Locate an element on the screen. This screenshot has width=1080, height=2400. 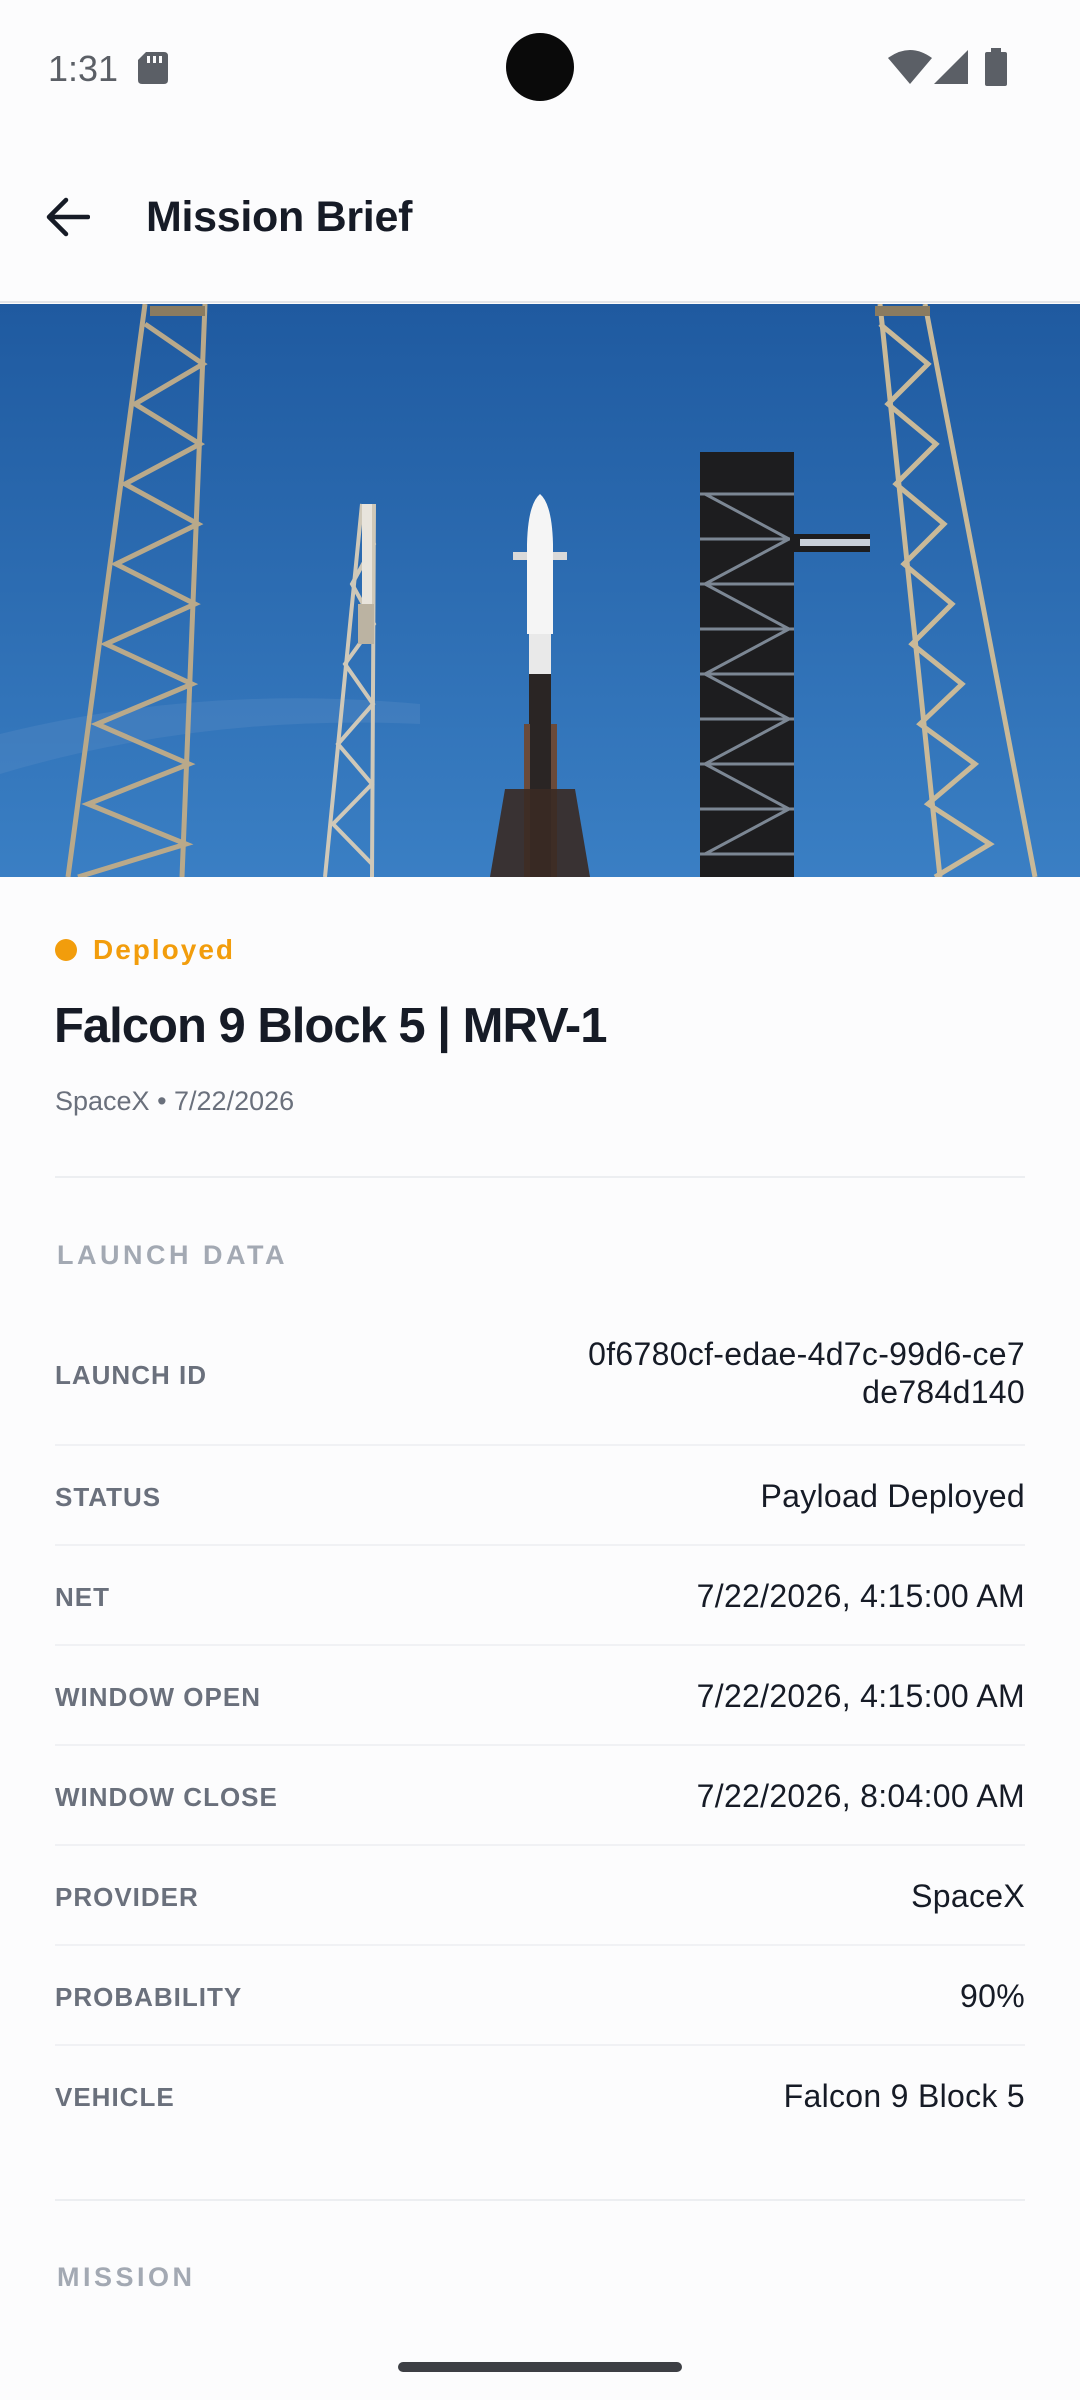
data-row-label: PROBABILITY is located at coordinates (149, 1997).